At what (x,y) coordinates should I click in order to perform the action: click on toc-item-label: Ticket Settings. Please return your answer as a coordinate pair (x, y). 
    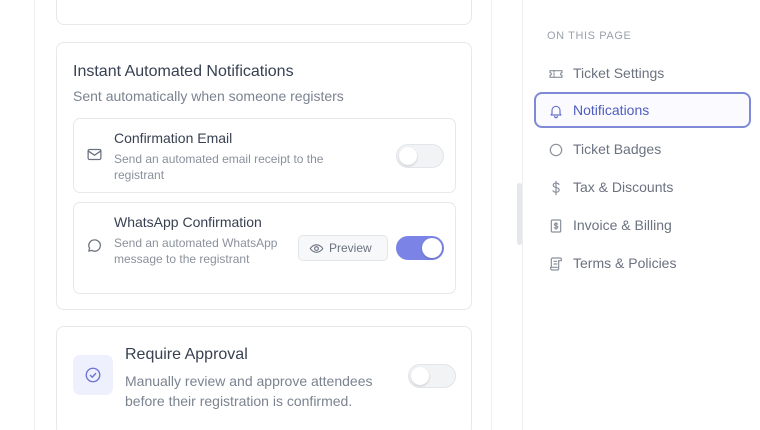
    Looking at the image, I should click on (619, 73).